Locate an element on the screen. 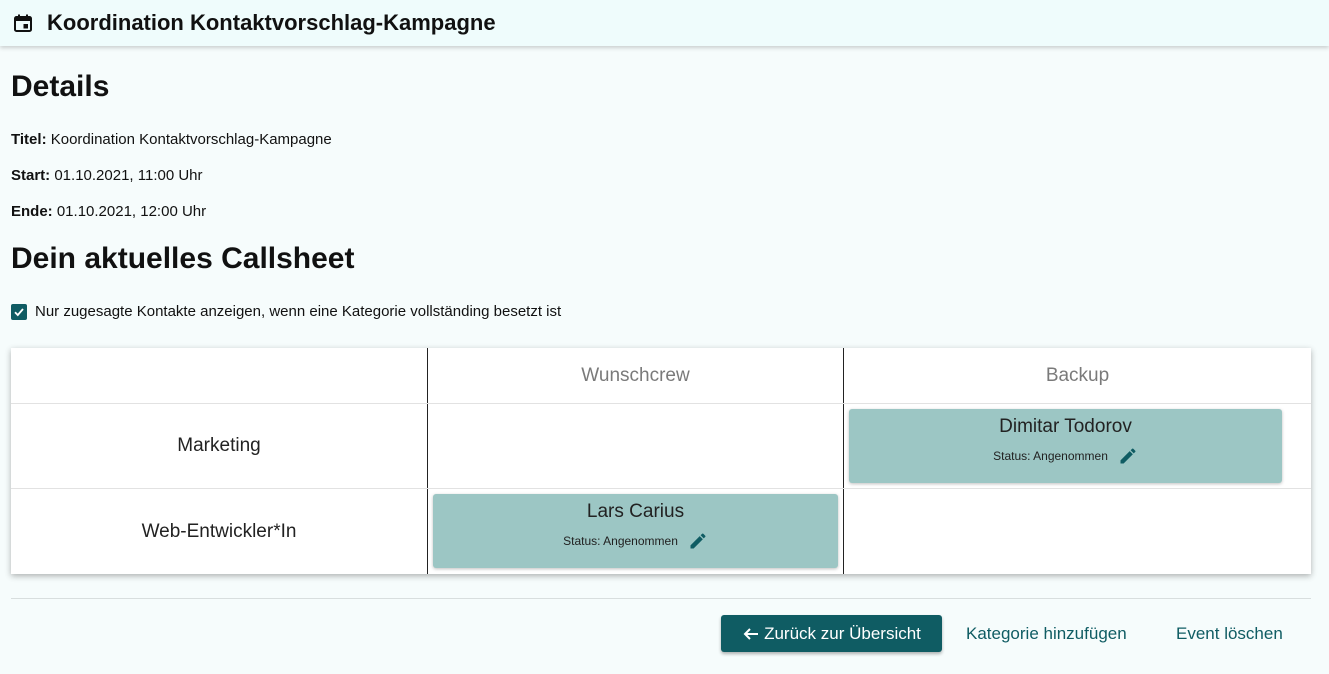 The width and height of the screenshot is (1329, 674). arrow-left-icon is located at coordinates (751, 633).